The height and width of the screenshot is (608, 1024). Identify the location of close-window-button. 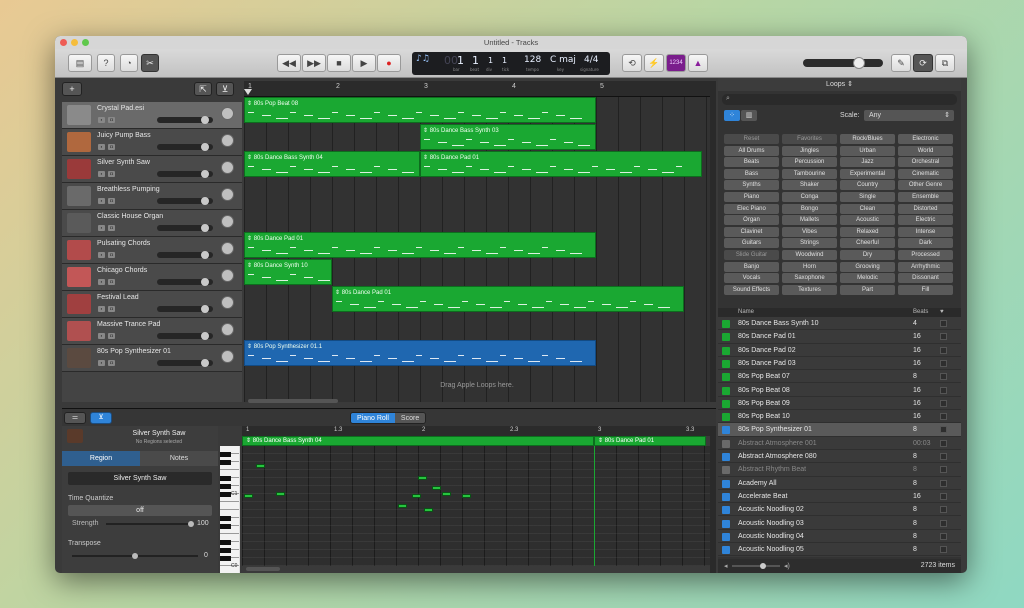
(63, 42).